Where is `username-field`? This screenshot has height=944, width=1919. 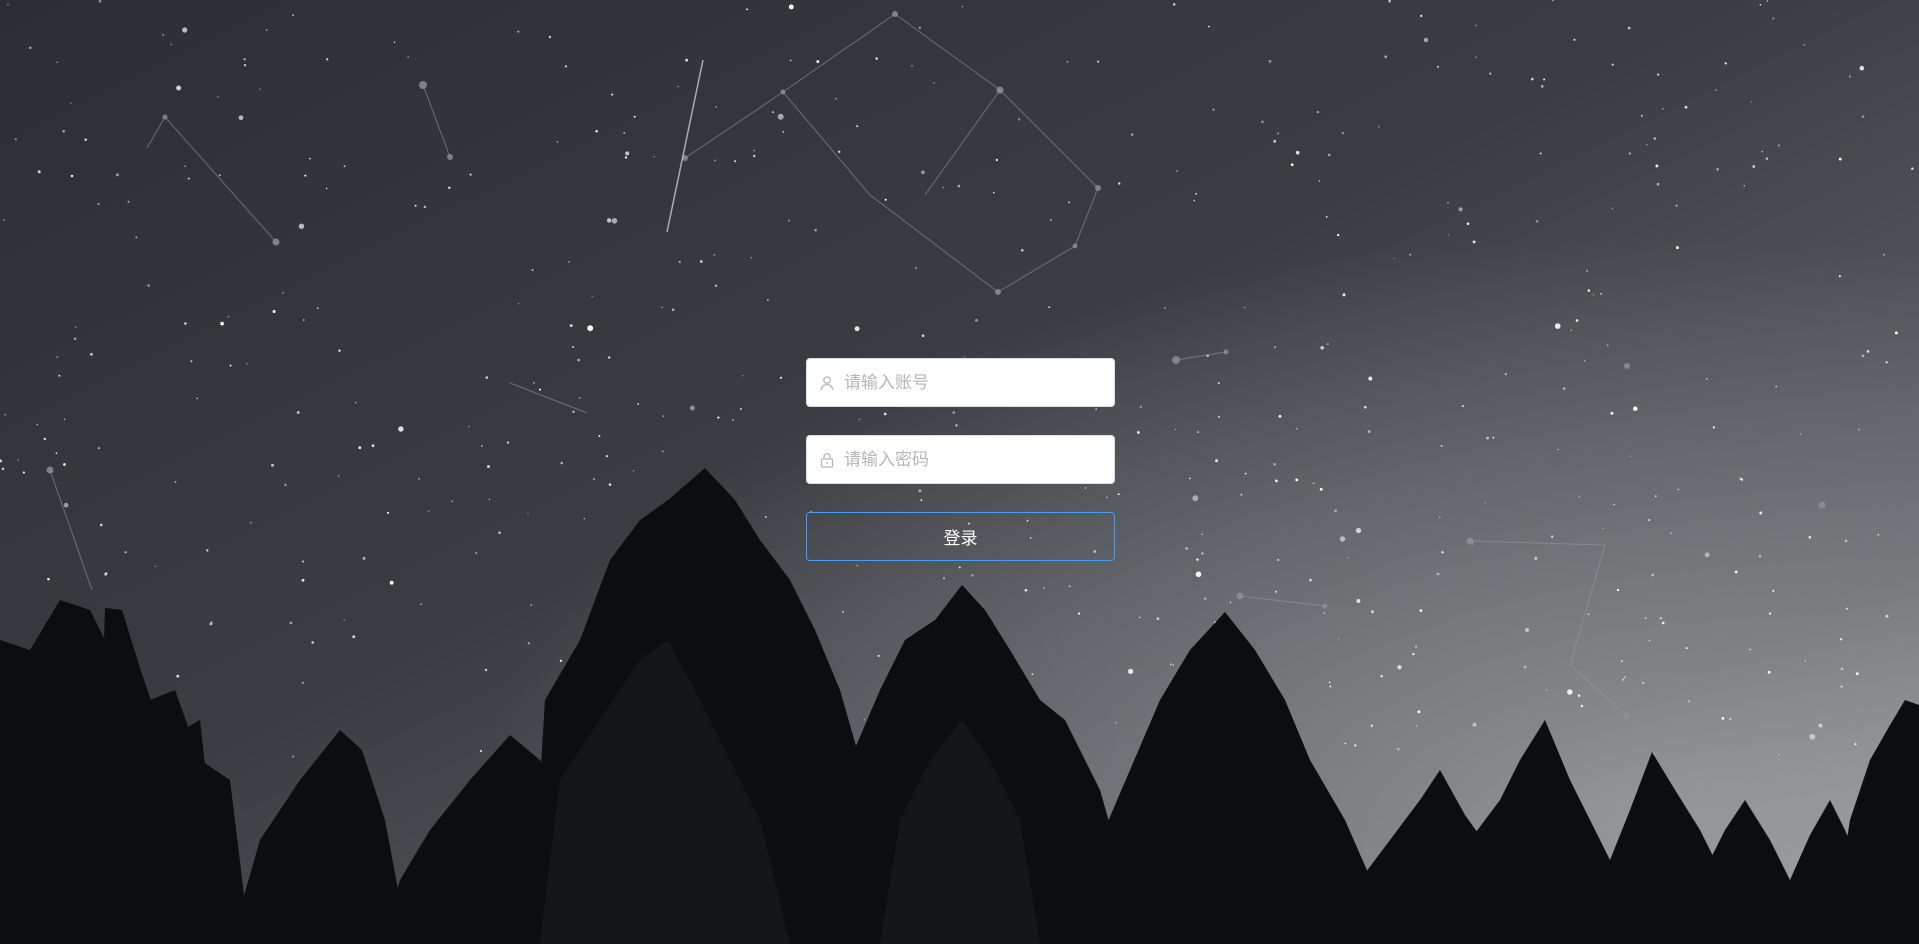 username-field is located at coordinates (960, 382).